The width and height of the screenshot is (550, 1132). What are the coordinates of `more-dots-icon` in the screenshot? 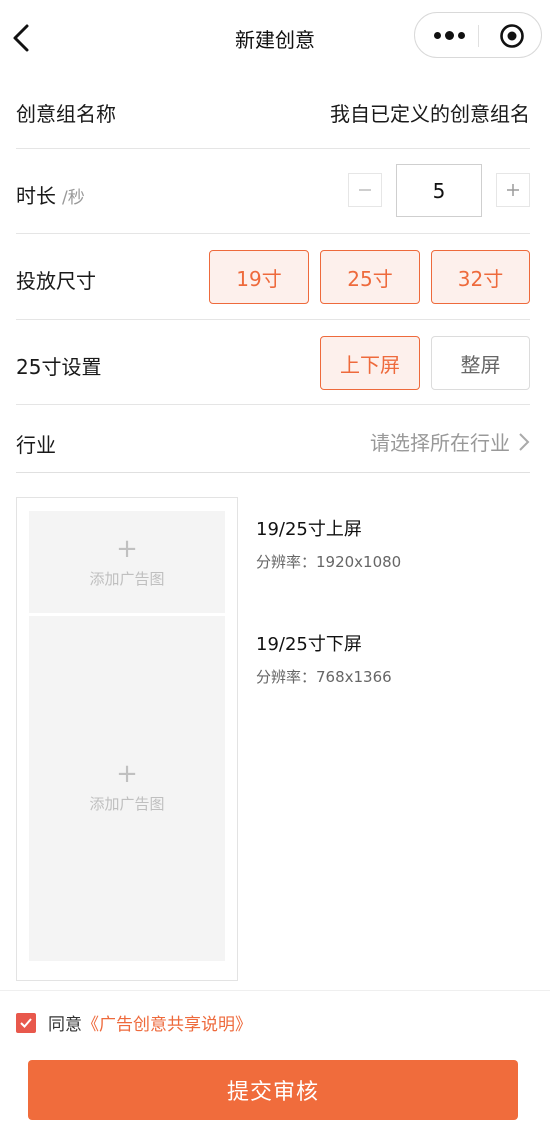 It's located at (449, 35).